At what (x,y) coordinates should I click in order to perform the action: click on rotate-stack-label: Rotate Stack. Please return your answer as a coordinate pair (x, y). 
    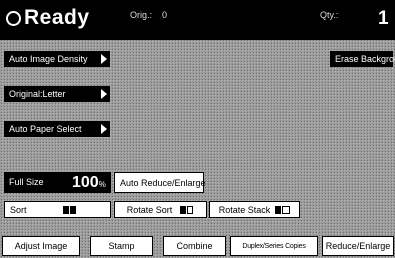
    Looking at the image, I should click on (244, 209).